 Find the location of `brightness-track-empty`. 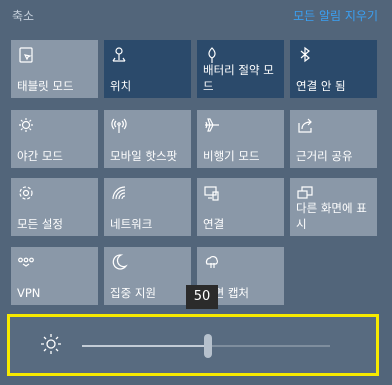

brightness-track-empty is located at coordinates (270, 346).